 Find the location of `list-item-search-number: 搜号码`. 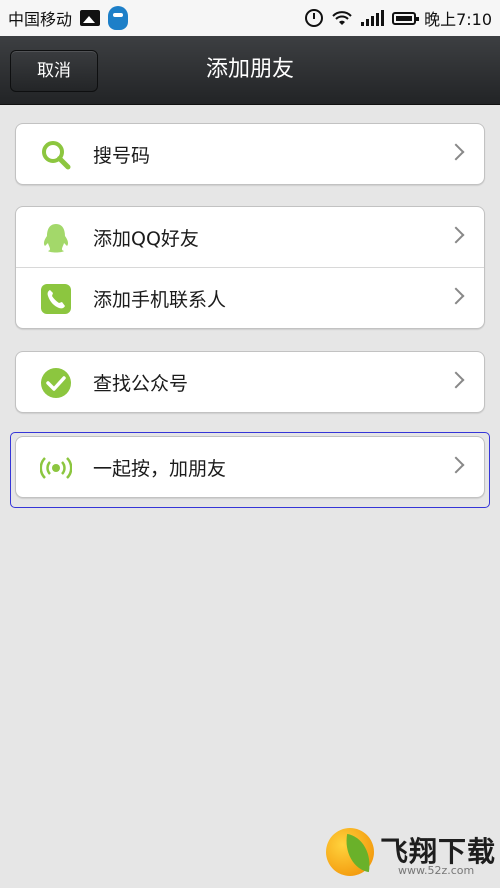

list-item-search-number: 搜号码 is located at coordinates (250, 154).